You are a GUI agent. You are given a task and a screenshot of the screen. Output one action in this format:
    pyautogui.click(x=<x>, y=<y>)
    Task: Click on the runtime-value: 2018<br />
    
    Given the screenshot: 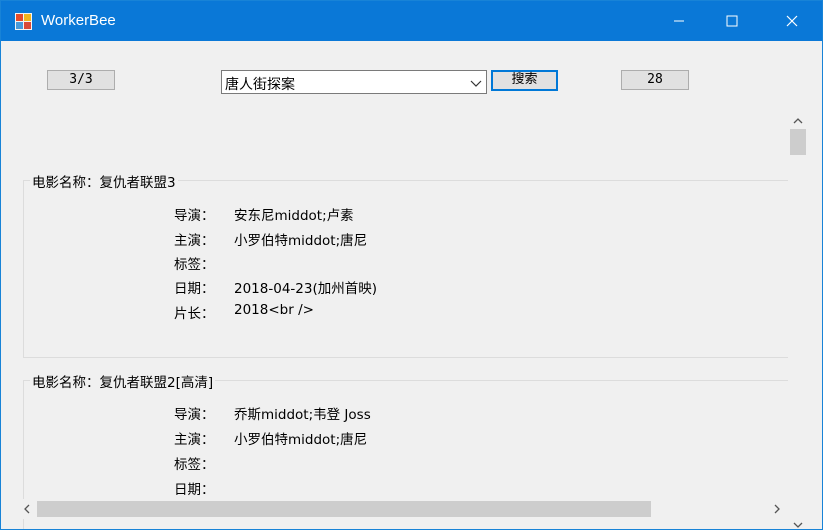 What is the action you would take?
    pyautogui.click(x=274, y=310)
    